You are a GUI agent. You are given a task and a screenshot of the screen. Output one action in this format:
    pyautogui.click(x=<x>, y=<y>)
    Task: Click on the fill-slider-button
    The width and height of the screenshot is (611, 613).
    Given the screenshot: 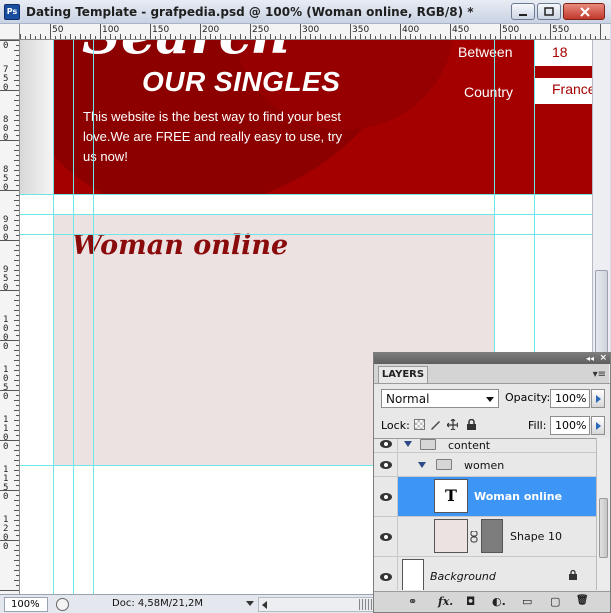 What is the action you would take?
    pyautogui.click(x=598, y=425)
    